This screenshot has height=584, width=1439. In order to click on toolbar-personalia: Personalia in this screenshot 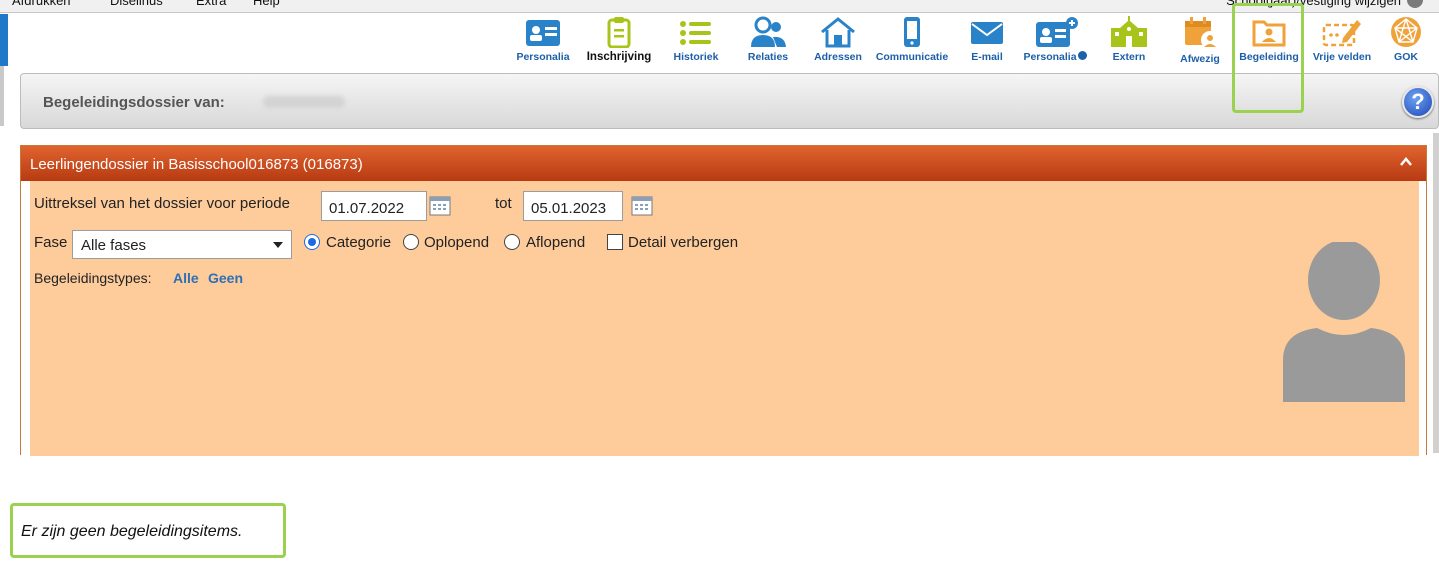, I will do `click(543, 39)`.